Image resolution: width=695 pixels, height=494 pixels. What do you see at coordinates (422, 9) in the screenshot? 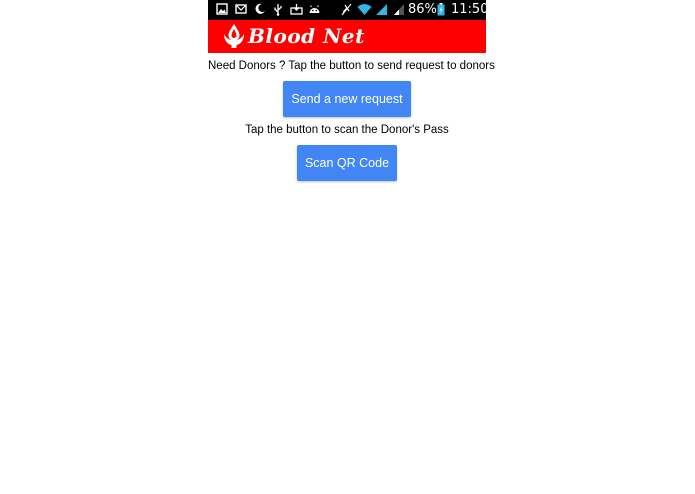
I see `battery-percent: 86%` at bounding box center [422, 9].